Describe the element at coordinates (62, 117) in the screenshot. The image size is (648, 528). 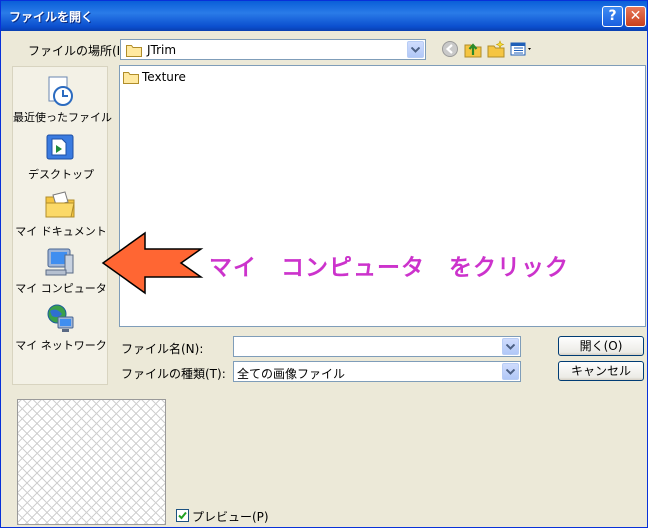
I see `place-label: 最近使ったファイル` at that location.